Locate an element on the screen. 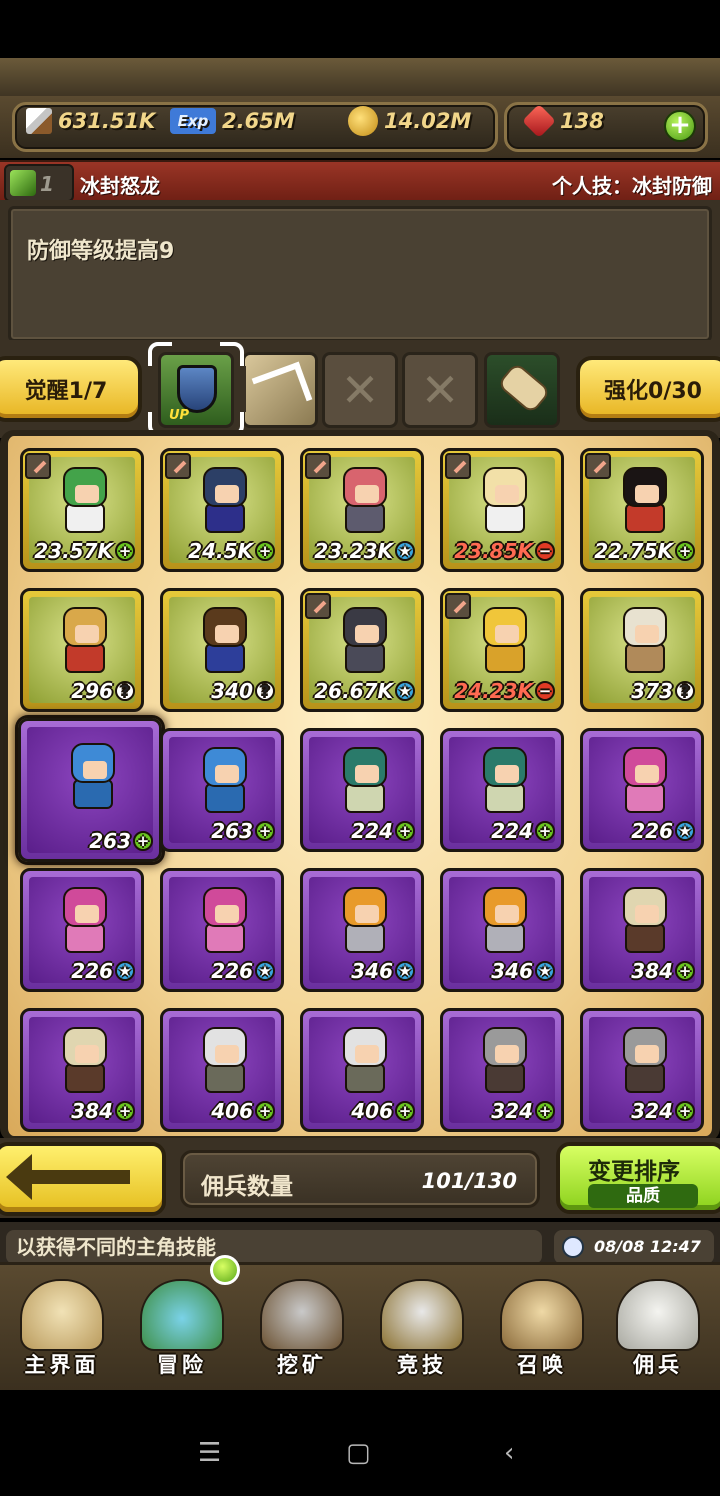  slot-scroll is located at coordinates (522, 390).